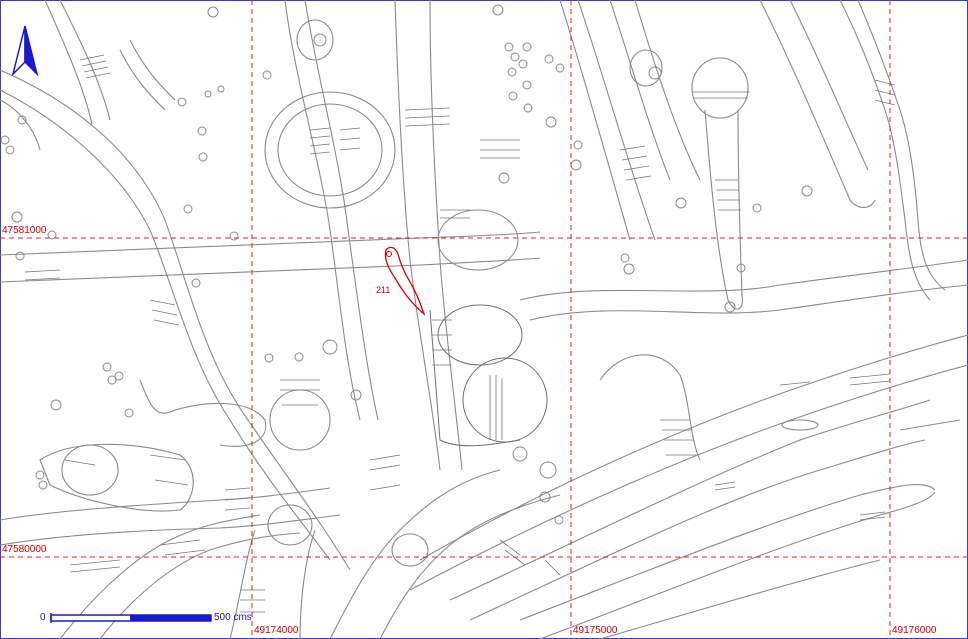 The width and height of the screenshot is (968, 639). Describe the element at coordinates (914, 630) in the screenshot. I see `grid-label-x3: 49176000` at that location.